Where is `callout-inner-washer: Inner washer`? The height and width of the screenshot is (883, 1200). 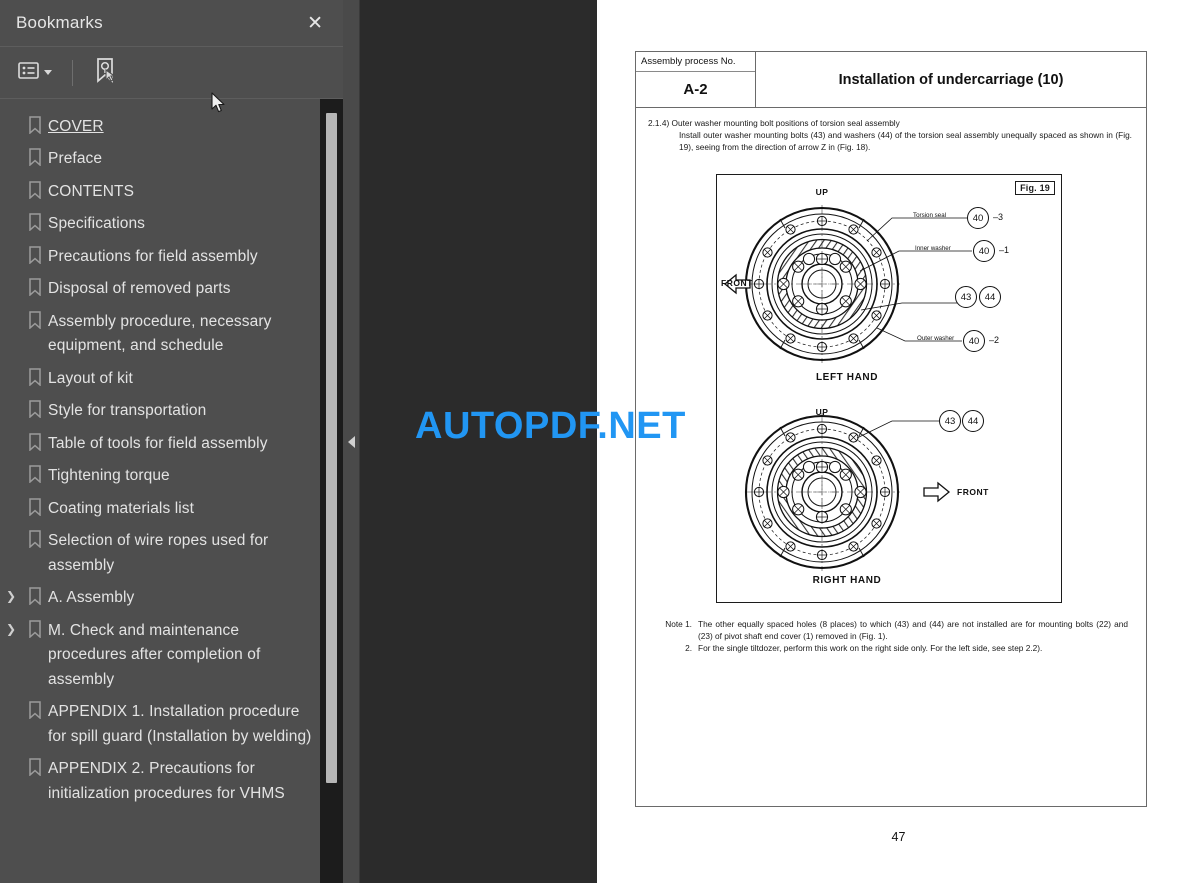 callout-inner-washer: Inner washer is located at coordinates (933, 248).